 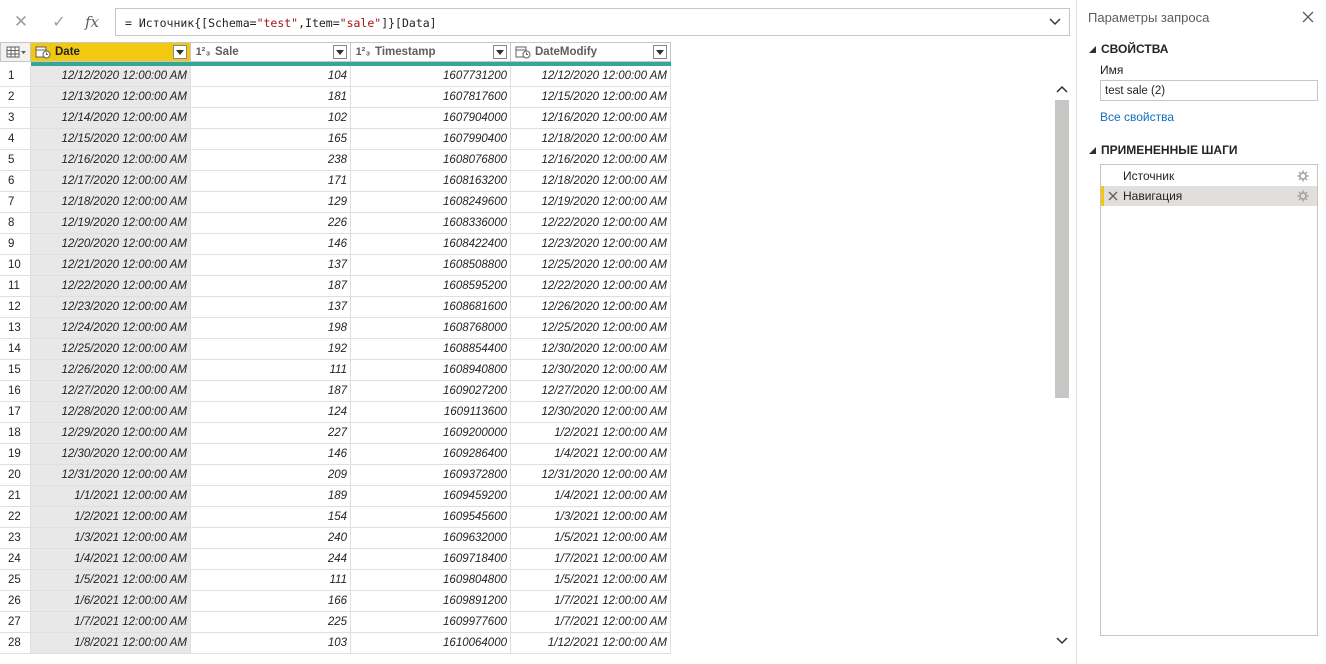 I want to click on cell-datemodify: 12/22/2020 12:00:00 AM, so click(x=591, y=223).